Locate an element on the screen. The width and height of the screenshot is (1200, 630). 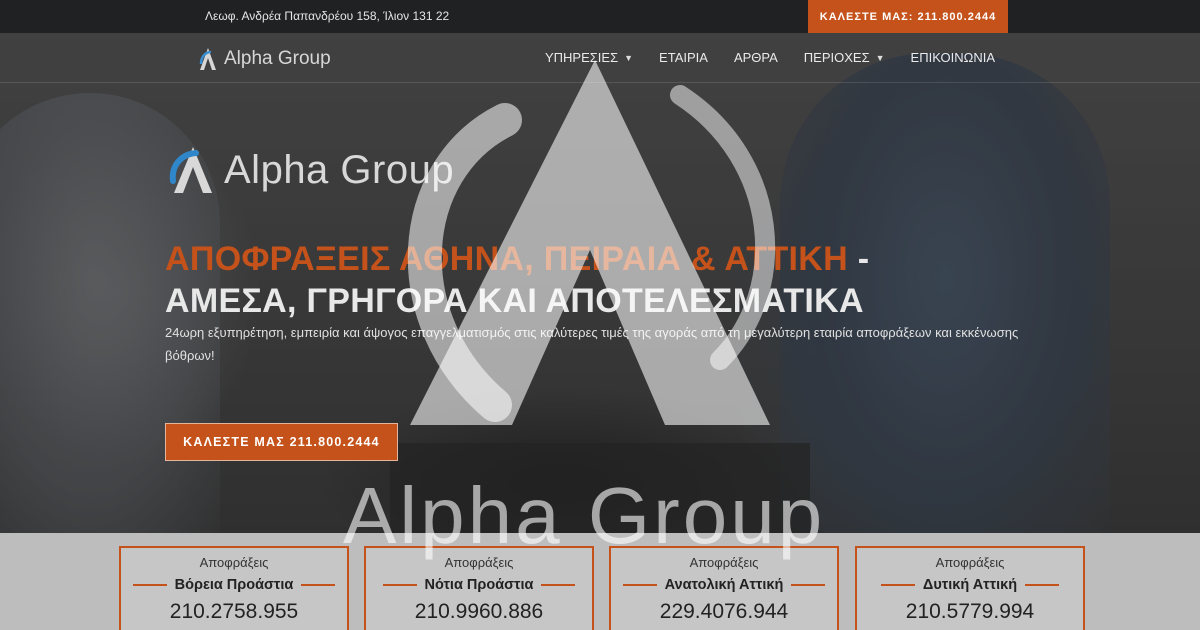
nav-item-label: ΕΤΑΙΡΙΑ is located at coordinates (683, 57).